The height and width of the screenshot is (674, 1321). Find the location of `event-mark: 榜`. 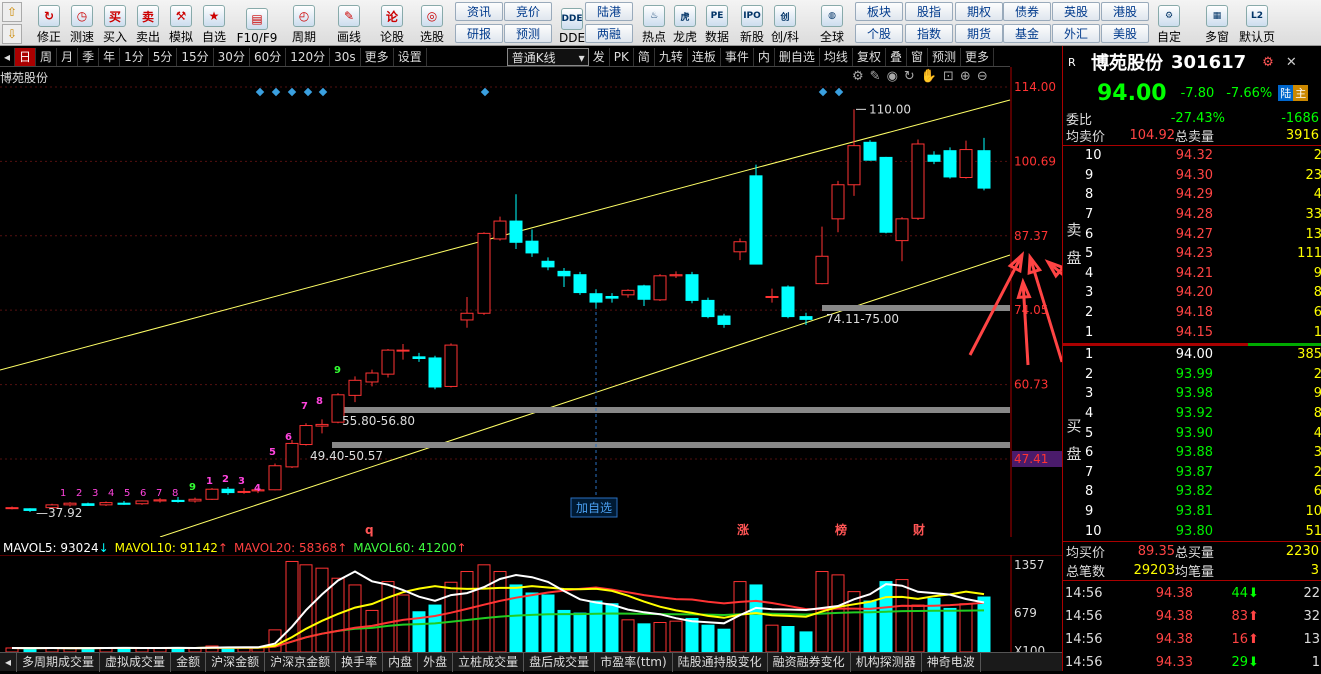

event-mark: 榜 is located at coordinates (841, 529).